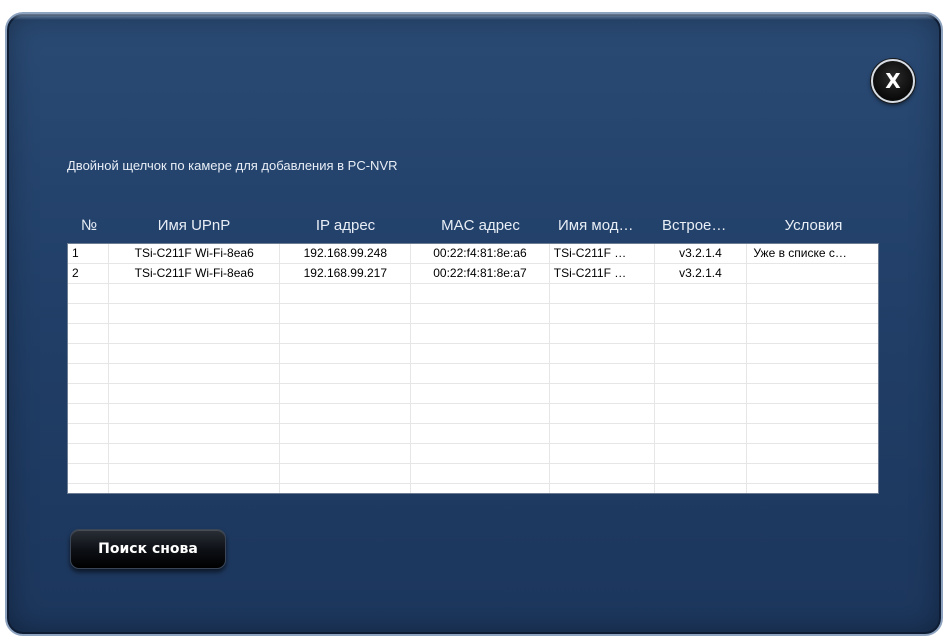 The width and height of the screenshot is (944, 637). Describe the element at coordinates (480, 228) in the screenshot. I see `column-header-mac-address: MAC адрес` at that location.